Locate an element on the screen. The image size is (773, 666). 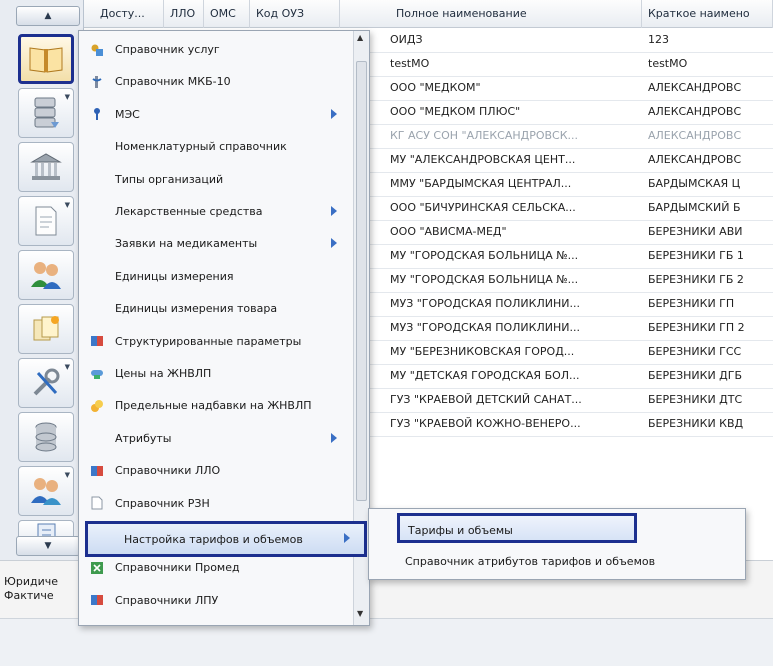
toolbar-button-references is located at coordinates (46, 59).